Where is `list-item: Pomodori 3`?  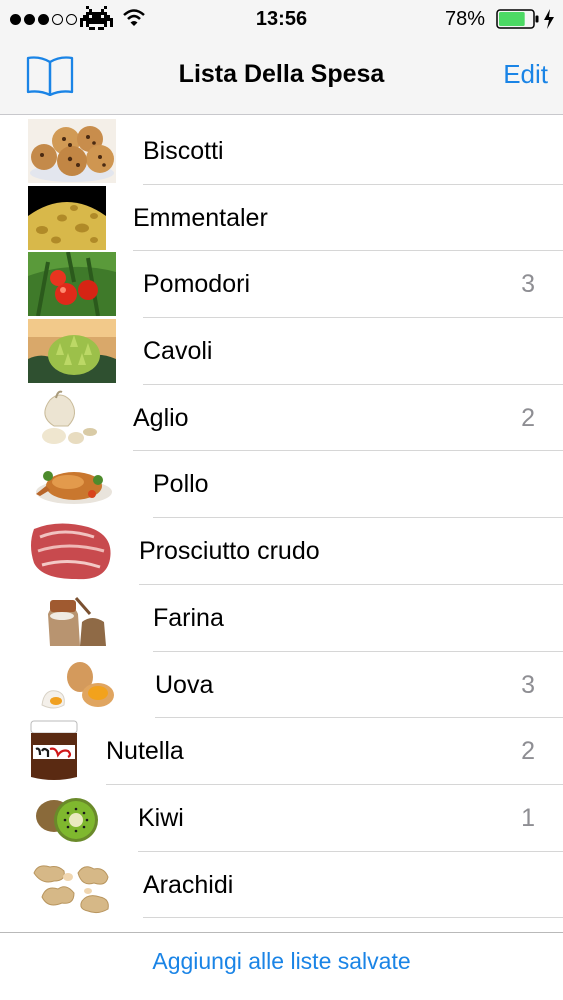
list-item: Pomodori 3 is located at coordinates (281, 285).